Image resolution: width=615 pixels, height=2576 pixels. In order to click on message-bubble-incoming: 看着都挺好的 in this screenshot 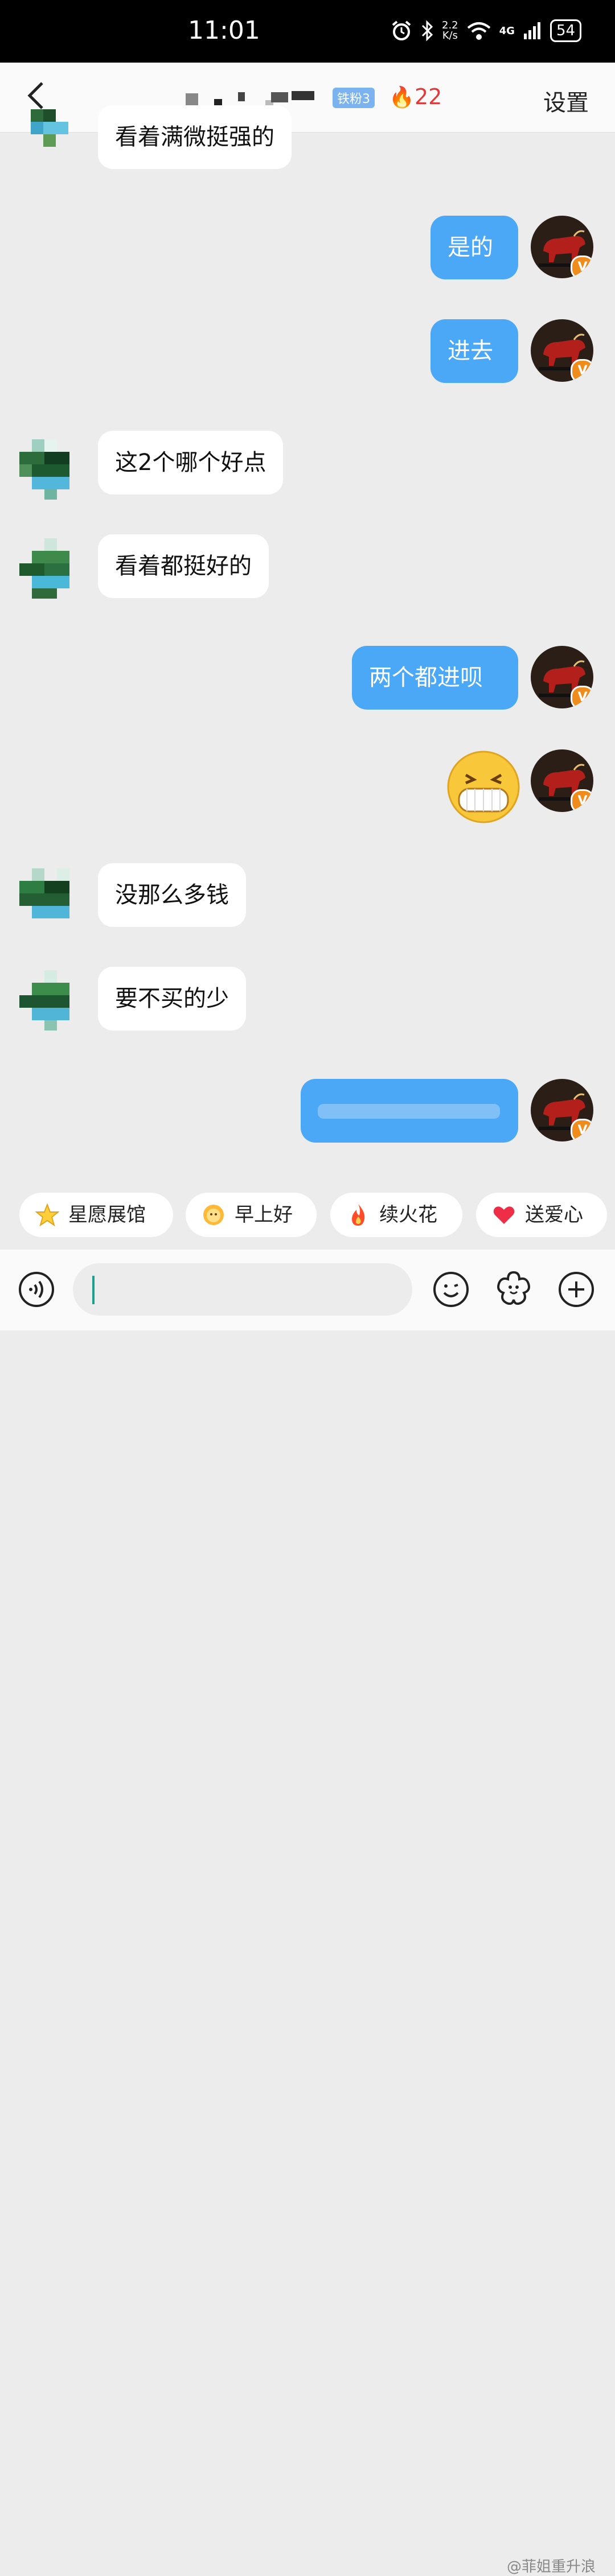, I will do `click(183, 566)`.